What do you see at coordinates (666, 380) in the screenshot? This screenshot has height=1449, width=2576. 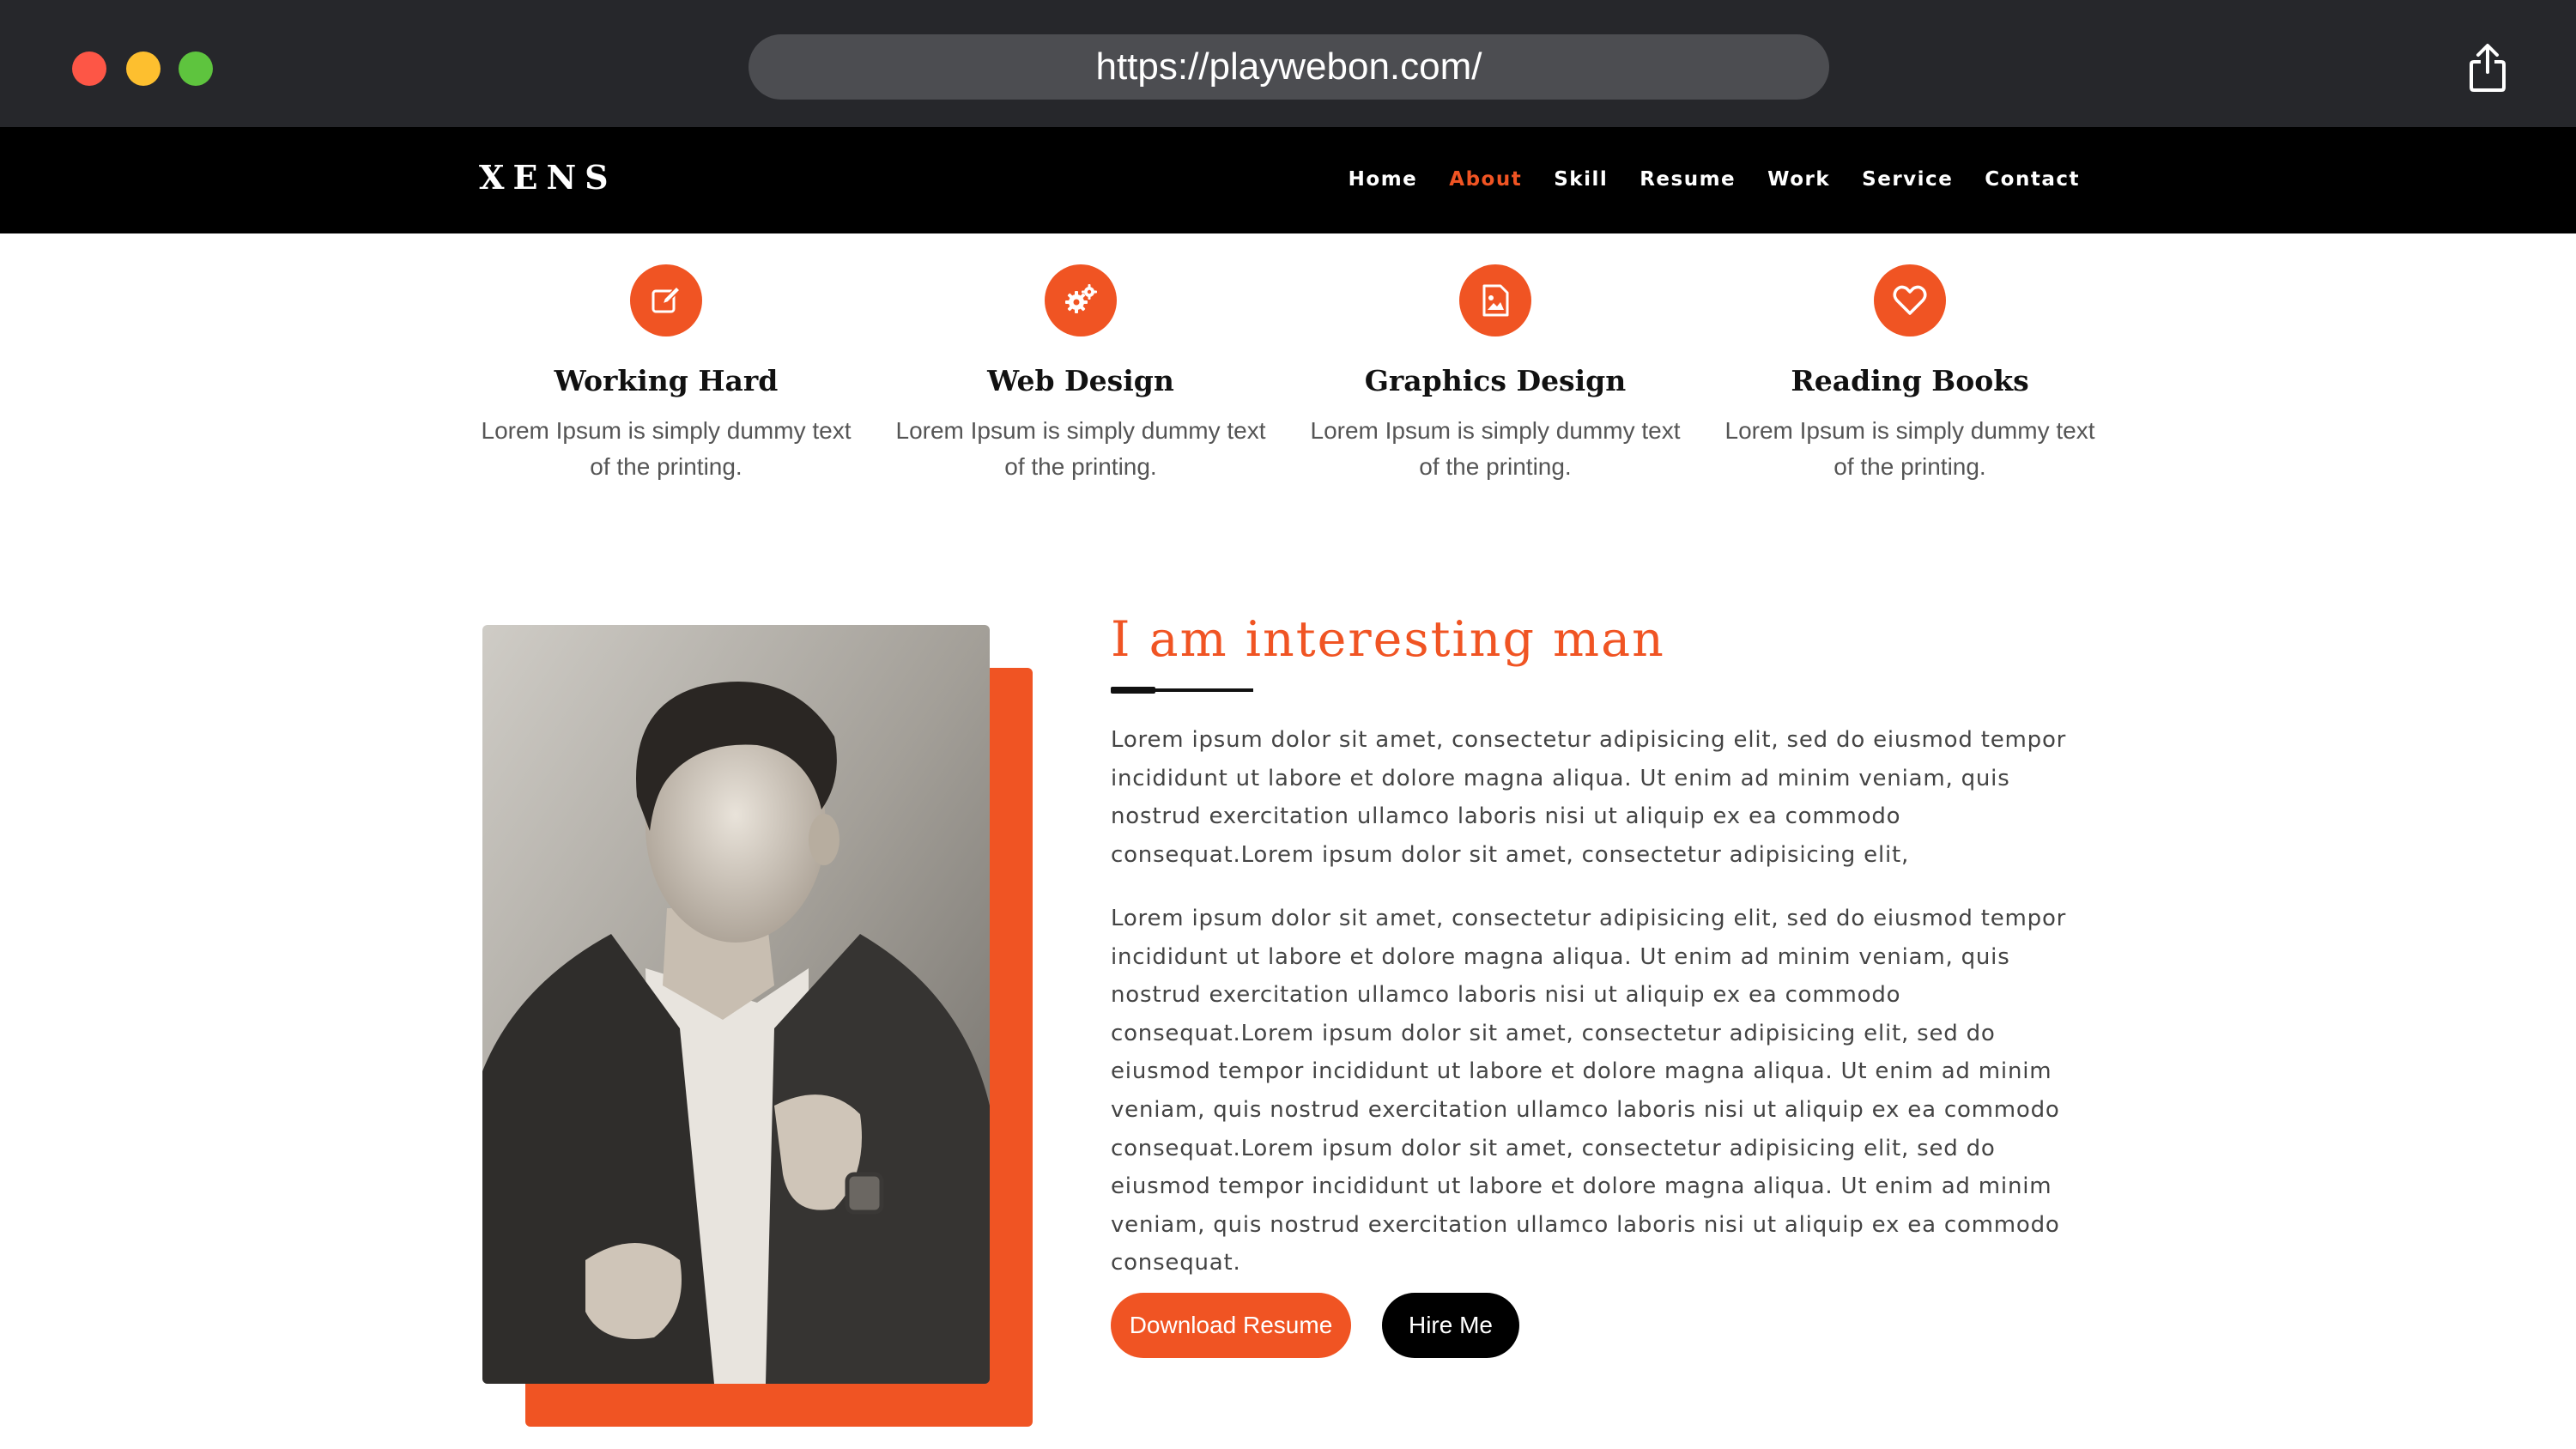 I see `feature-title: Working Hard` at bounding box center [666, 380].